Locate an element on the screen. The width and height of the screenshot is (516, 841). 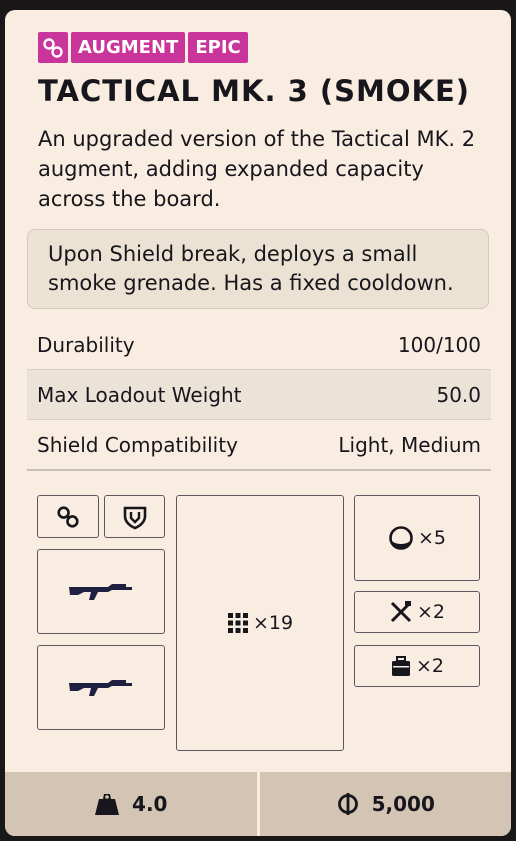
stat-value: Light, Medium is located at coordinates (409, 444).